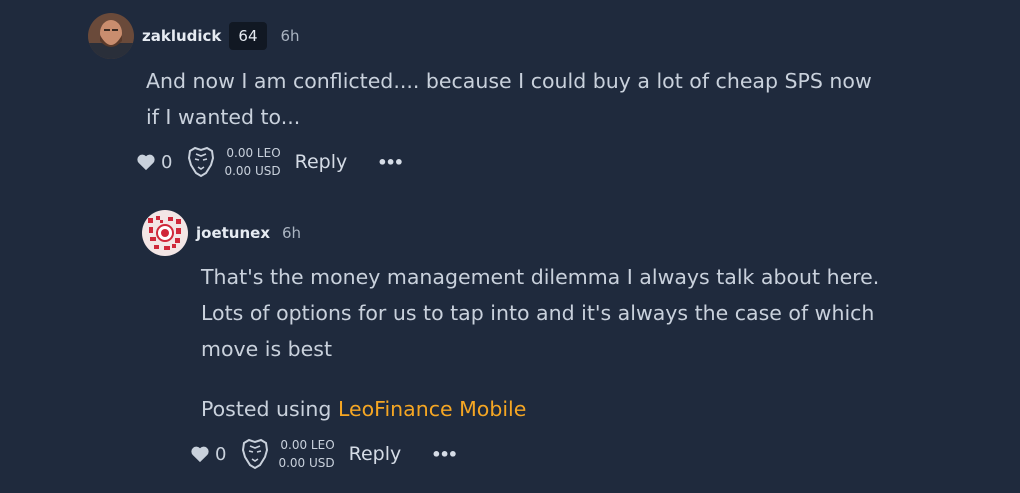  I want to click on leofinance-mobile-link: LeoFinance Mobile, so click(432, 409).